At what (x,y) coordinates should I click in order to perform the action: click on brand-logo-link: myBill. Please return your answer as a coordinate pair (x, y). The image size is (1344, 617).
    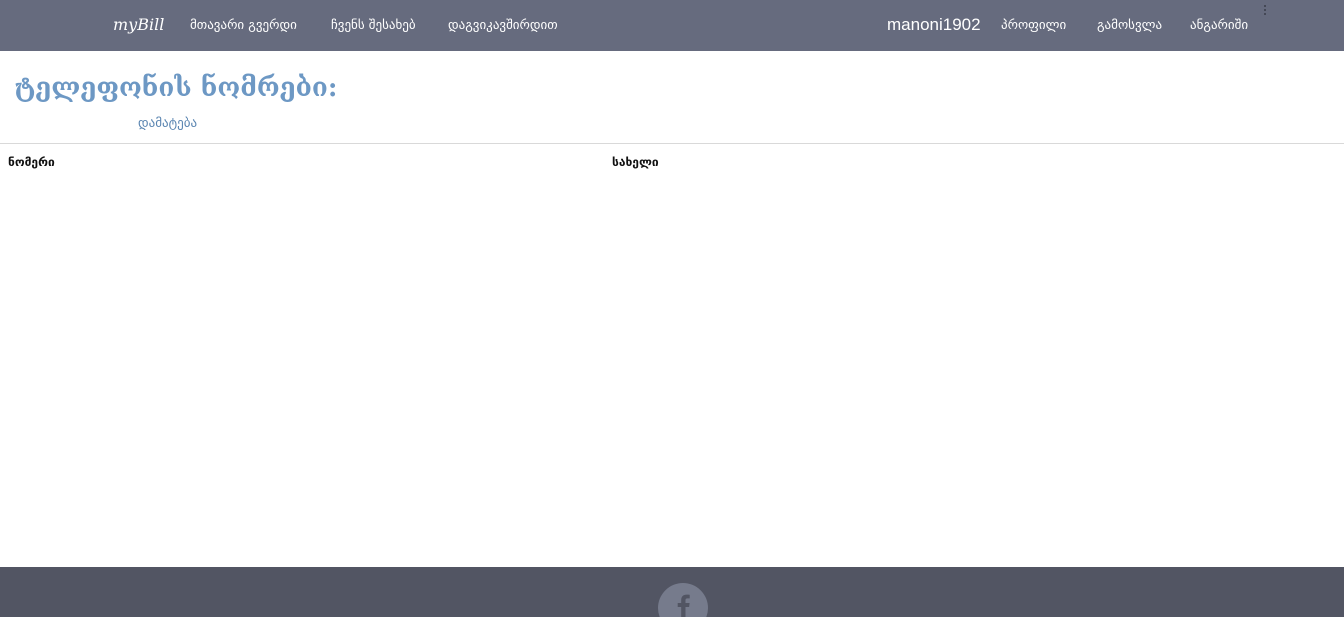
    Looking at the image, I should click on (138, 24).